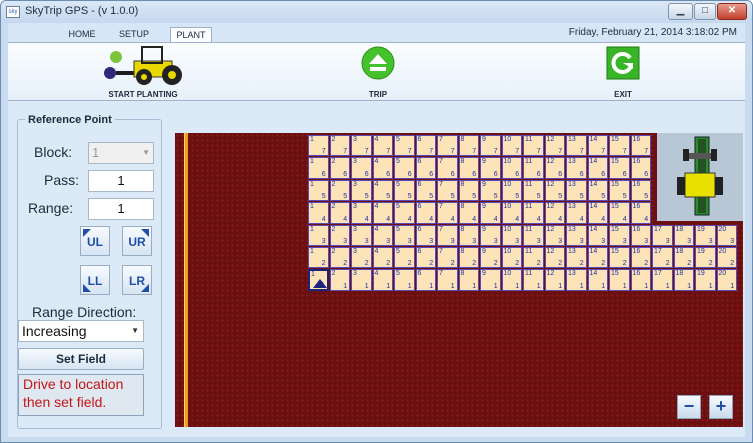 This screenshot has height=443, width=753. What do you see at coordinates (404, 168) in the screenshot?
I see `plot-cell: 56` at bounding box center [404, 168].